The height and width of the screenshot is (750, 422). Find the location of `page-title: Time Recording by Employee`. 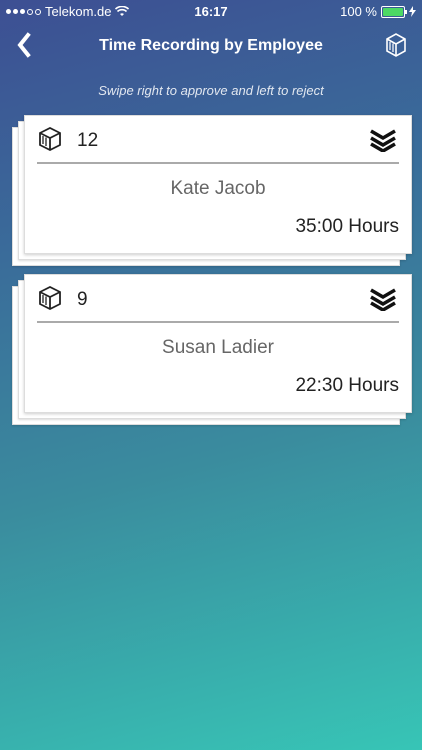

page-title: Time Recording by Employee is located at coordinates (211, 45).